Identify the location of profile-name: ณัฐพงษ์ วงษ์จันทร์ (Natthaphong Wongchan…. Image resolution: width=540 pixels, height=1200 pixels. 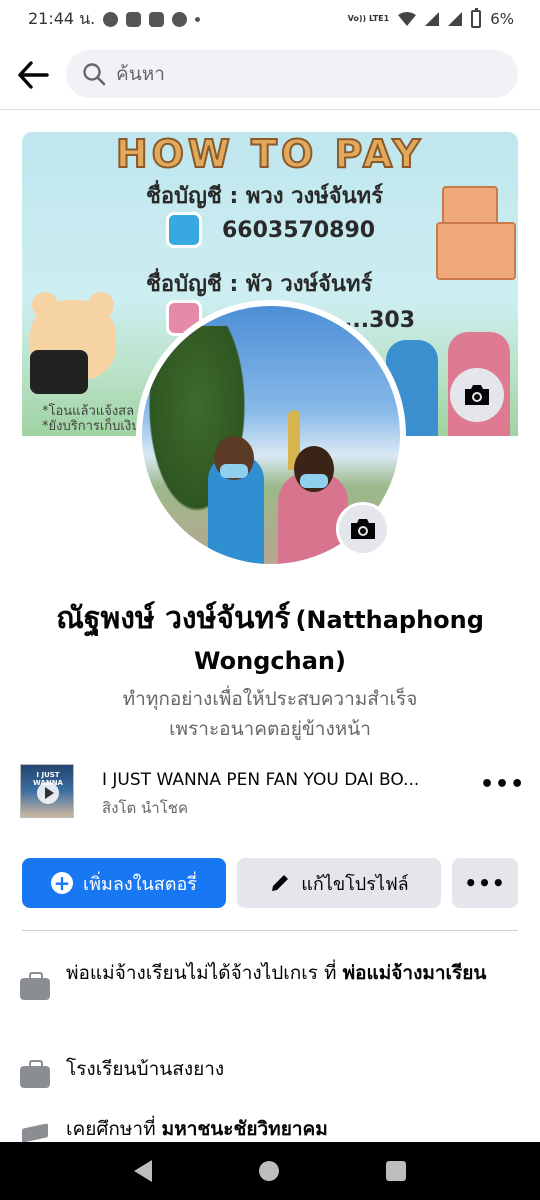
(270, 641).